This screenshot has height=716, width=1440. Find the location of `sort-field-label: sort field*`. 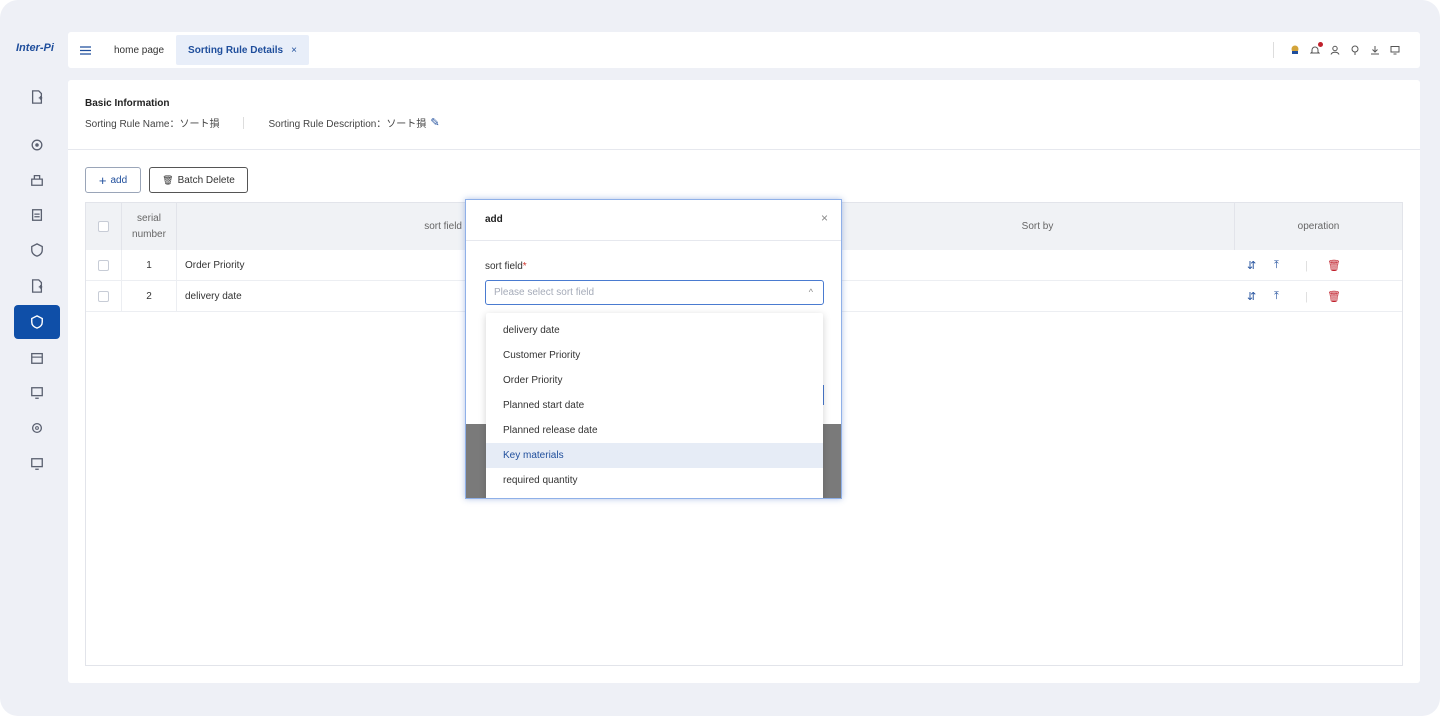

sort-field-label: sort field* is located at coordinates (506, 266).